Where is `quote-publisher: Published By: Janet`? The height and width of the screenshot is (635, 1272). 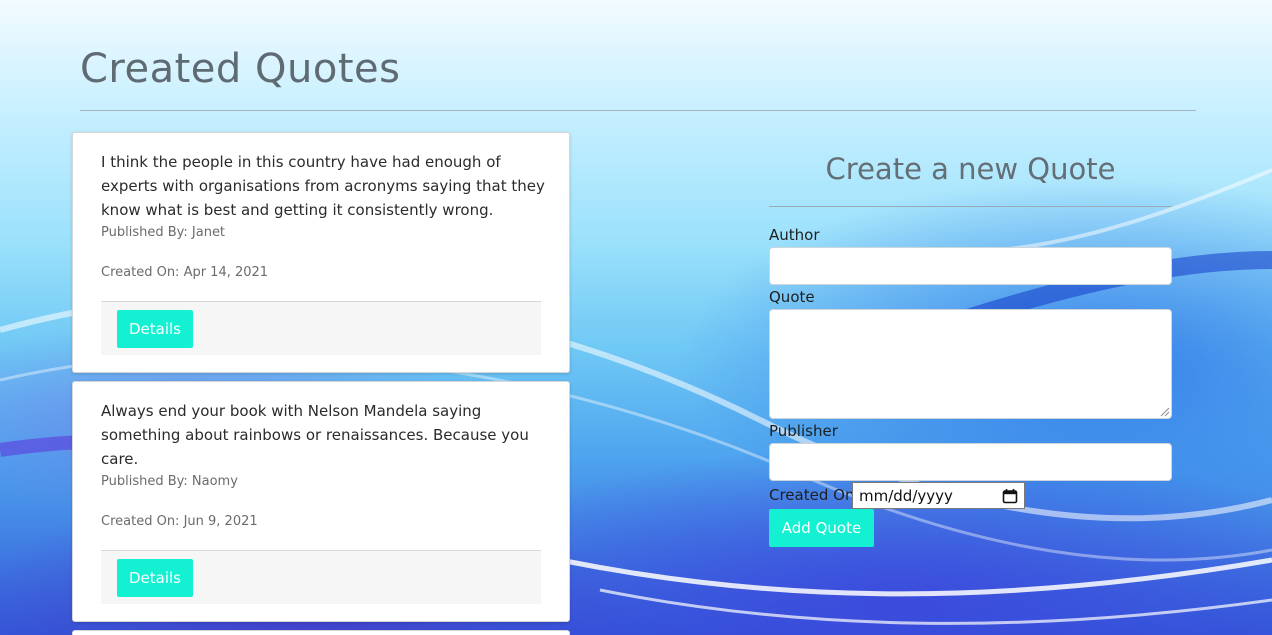
quote-publisher: Published By: Janet is located at coordinates (163, 232).